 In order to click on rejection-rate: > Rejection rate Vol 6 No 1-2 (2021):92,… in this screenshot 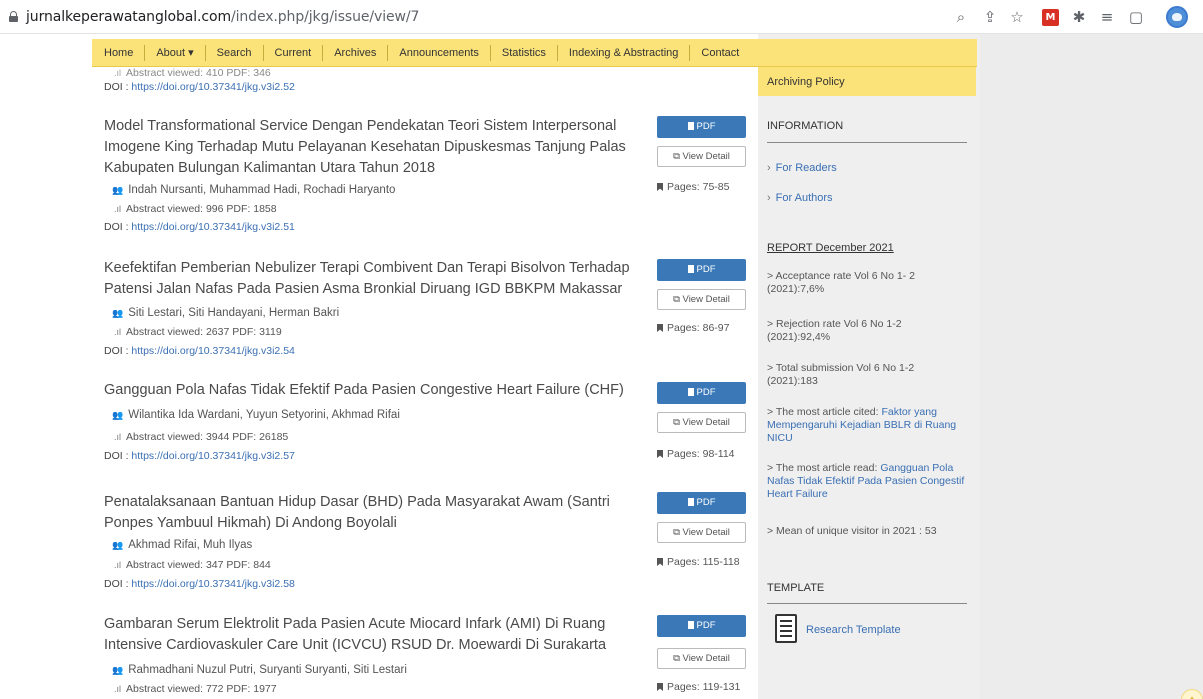, I will do `click(834, 330)`.